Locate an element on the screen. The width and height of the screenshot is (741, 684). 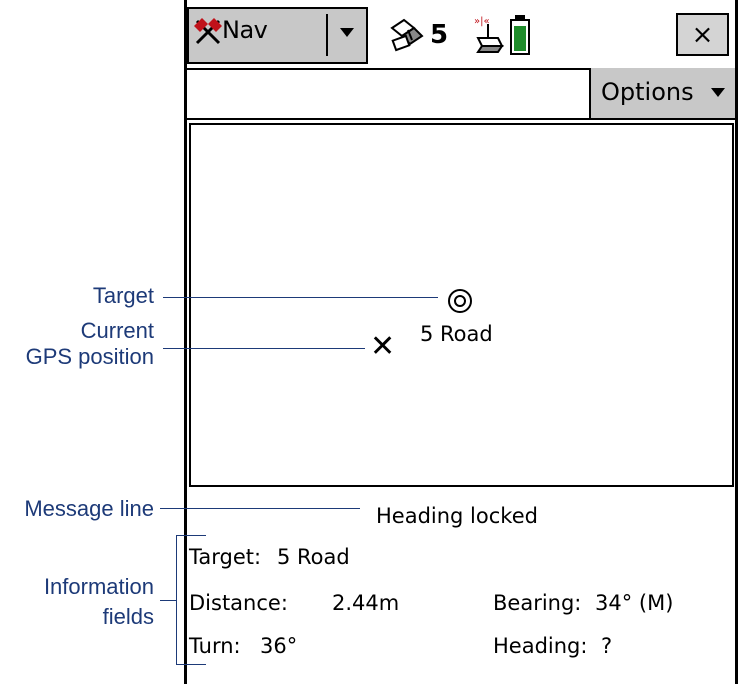
close-button: × is located at coordinates (702, 34).